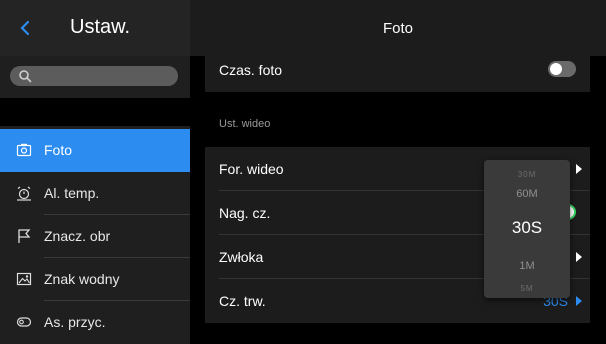 This screenshot has width=606, height=344. What do you see at coordinates (245, 124) in the screenshot?
I see `section-header: Ust. wideo` at bounding box center [245, 124].